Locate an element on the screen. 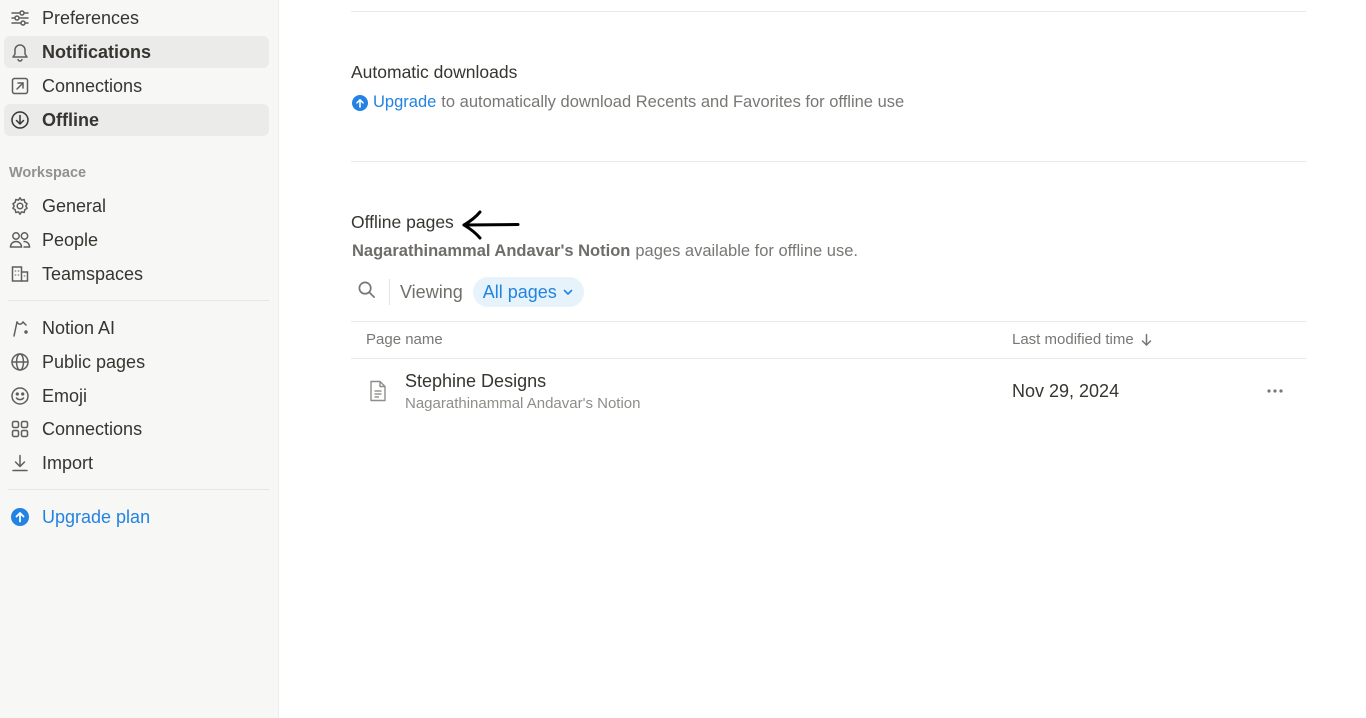 The image size is (1366, 718). sidebar-item-public-pages: Public pages is located at coordinates (136, 362).